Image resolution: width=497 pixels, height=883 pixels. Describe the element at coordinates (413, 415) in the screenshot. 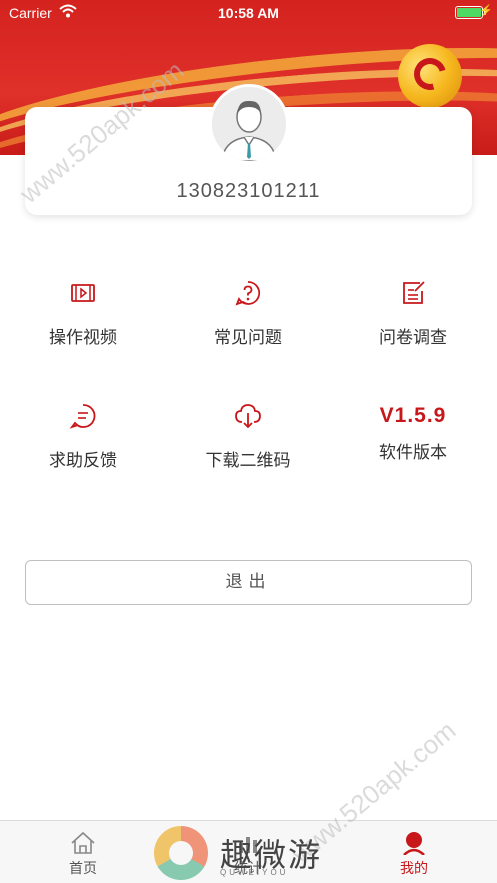

I see `version-number: V1.5.9` at that location.